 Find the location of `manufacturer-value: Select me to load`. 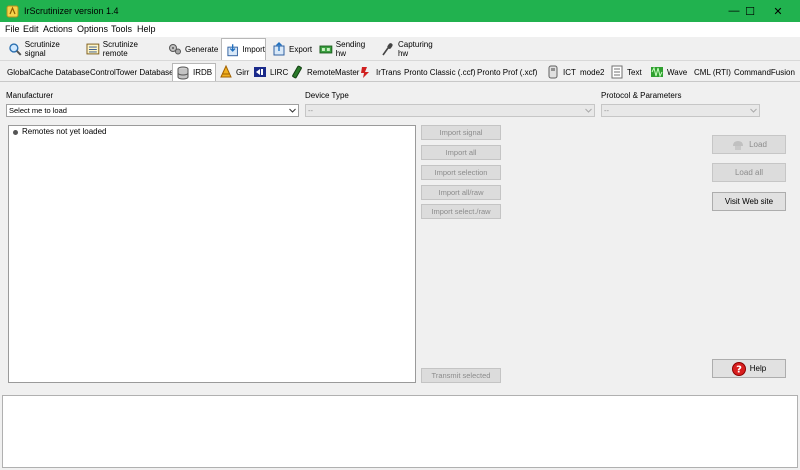

manufacturer-value: Select me to load is located at coordinates (38, 110).